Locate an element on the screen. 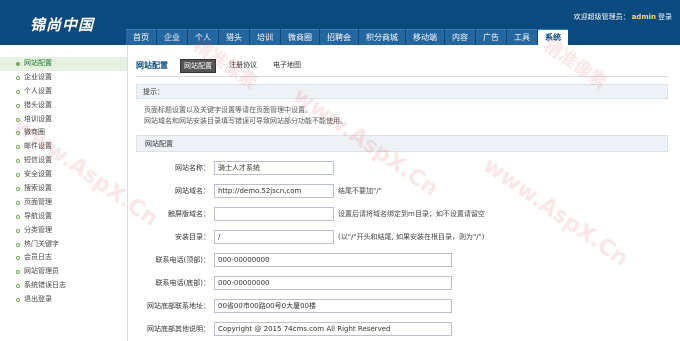  footer-address-input: 00省00市00路00号0大厦00楼 is located at coordinates (333, 305).